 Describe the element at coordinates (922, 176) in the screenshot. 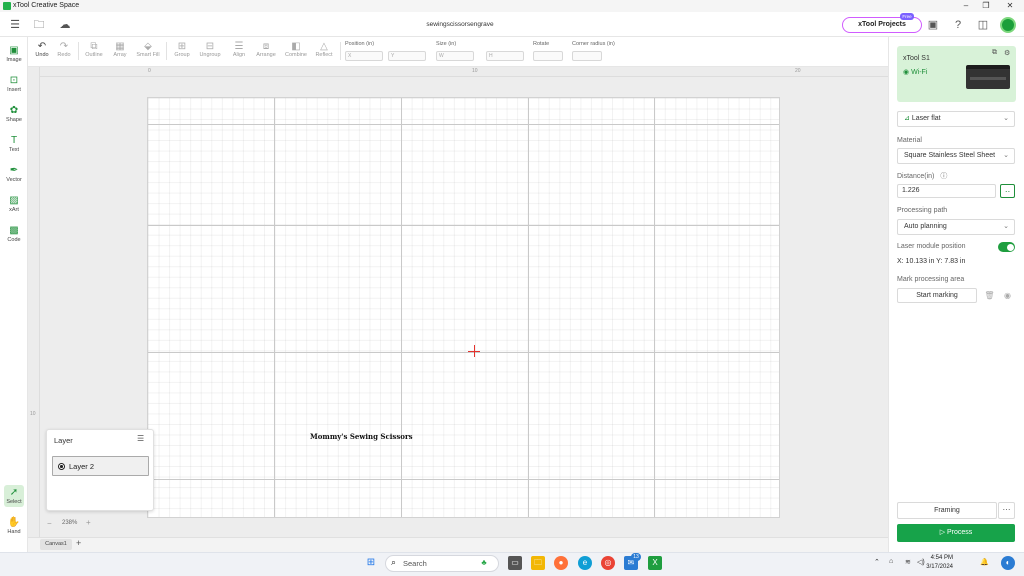

I see `distance-label: Distance(in) ⓘ` at that location.